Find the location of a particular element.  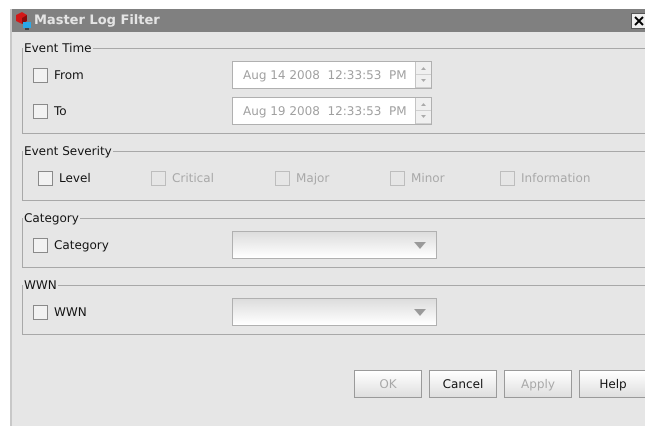

group-title: WWN is located at coordinates (40, 285).